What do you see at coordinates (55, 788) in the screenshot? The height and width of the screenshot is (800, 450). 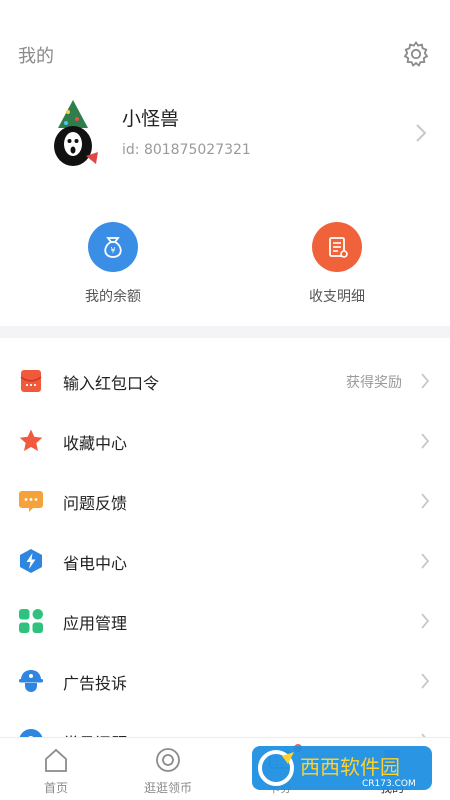 I see `tab-label: 首页` at bounding box center [55, 788].